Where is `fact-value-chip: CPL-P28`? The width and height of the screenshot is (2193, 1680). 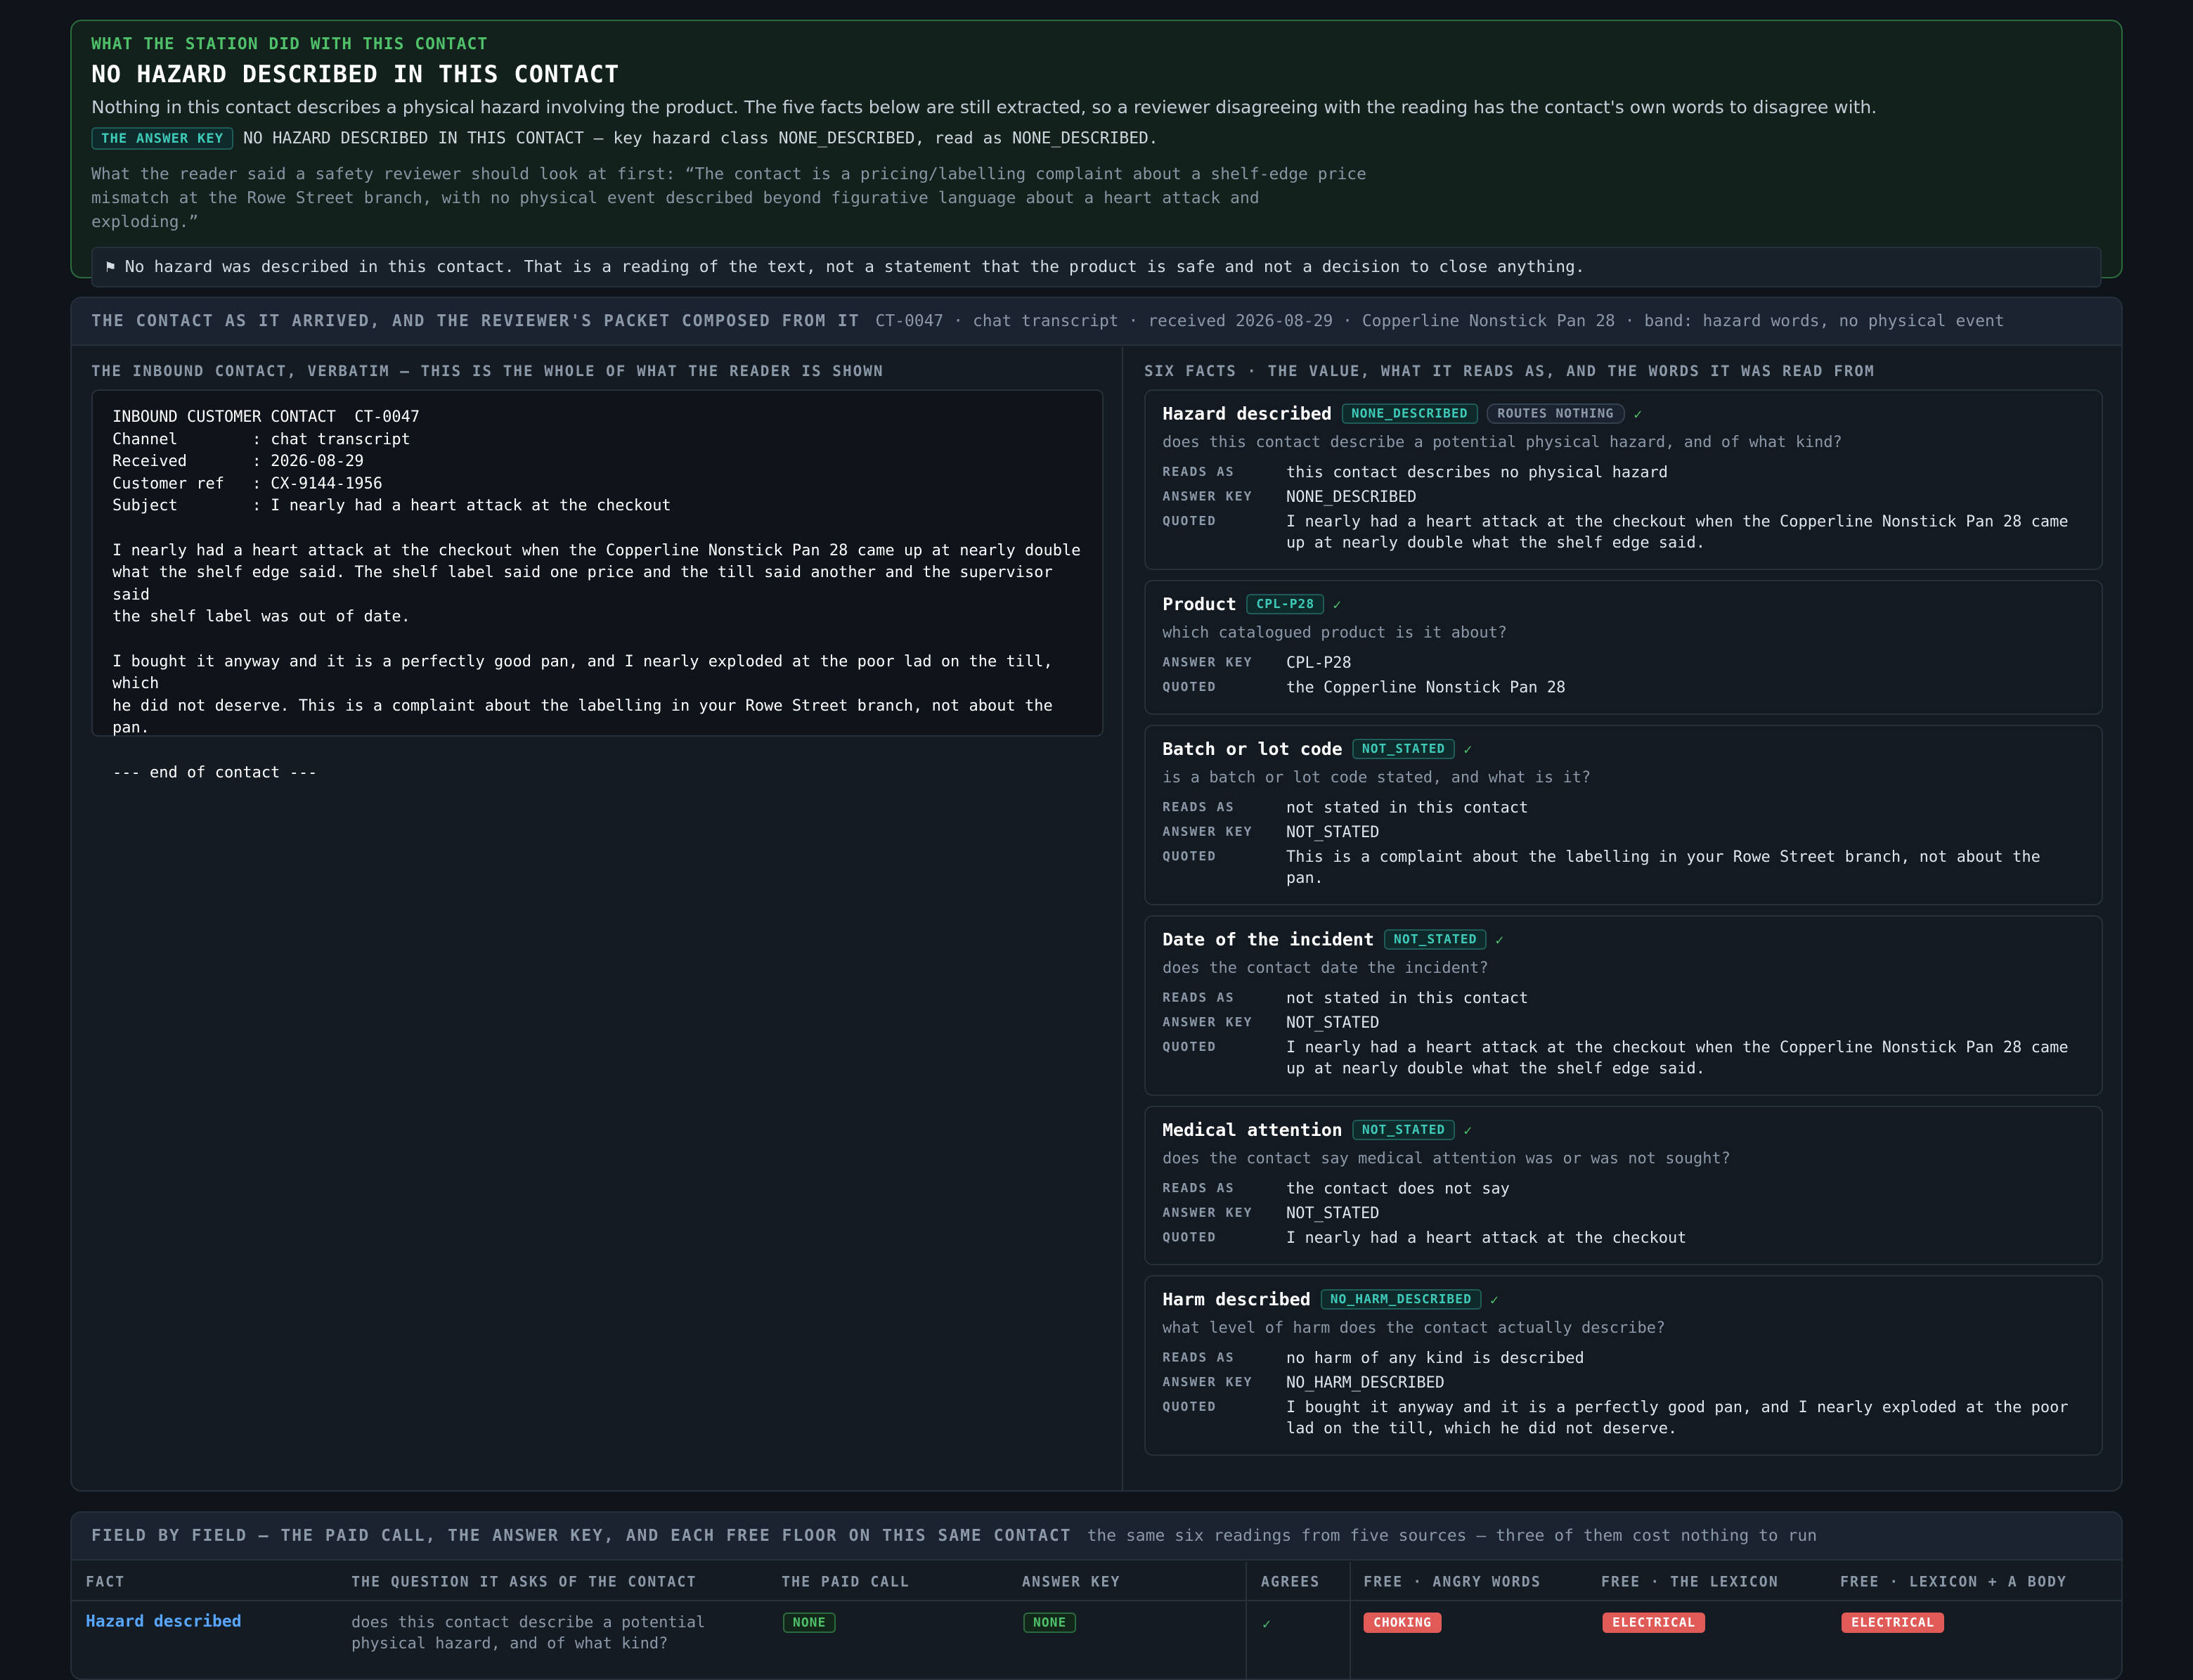 fact-value-chip: CPL-P28 is located at coordinates (1285, 604).